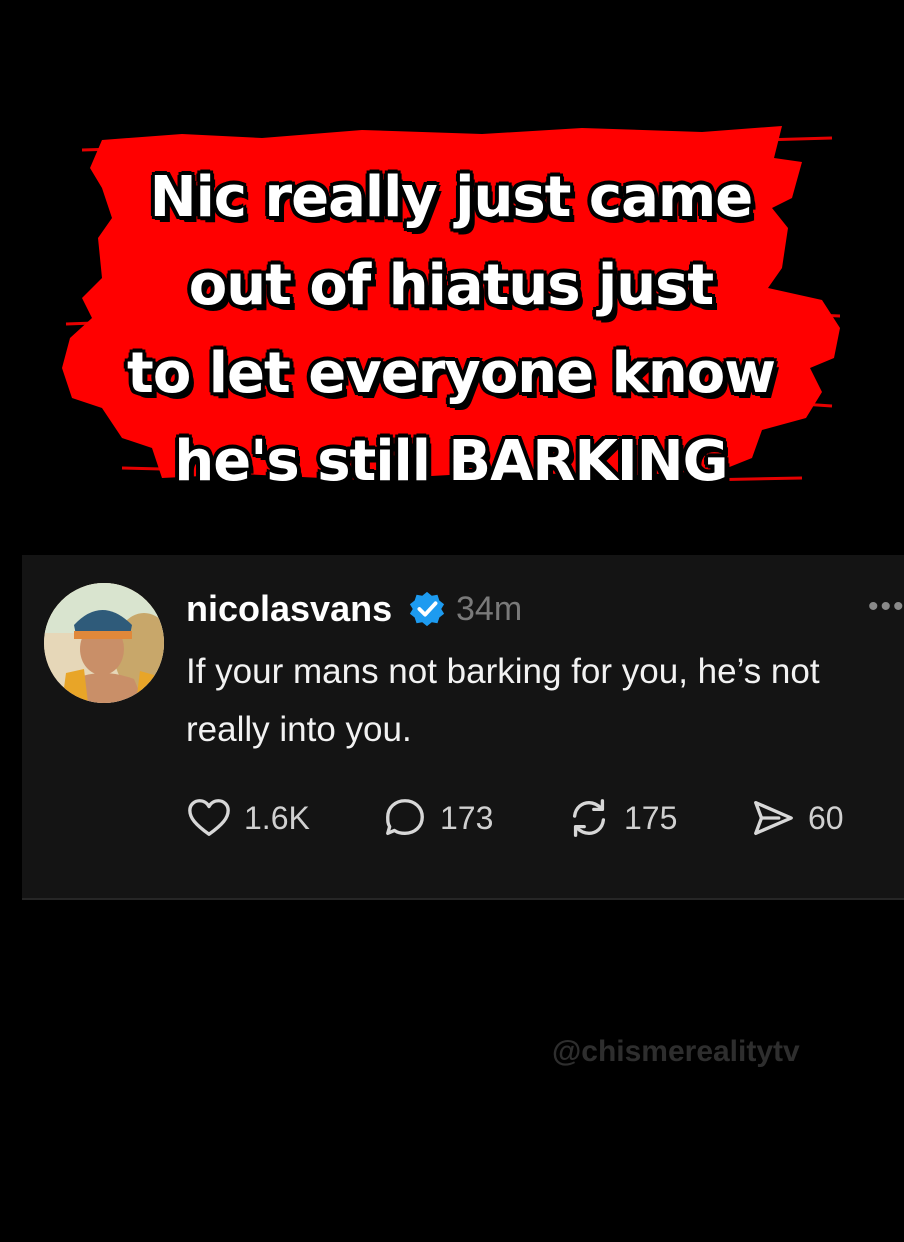  Describe the element at coordinates (797, 818) in the screenshot. I see `share-button: 60` at that location.